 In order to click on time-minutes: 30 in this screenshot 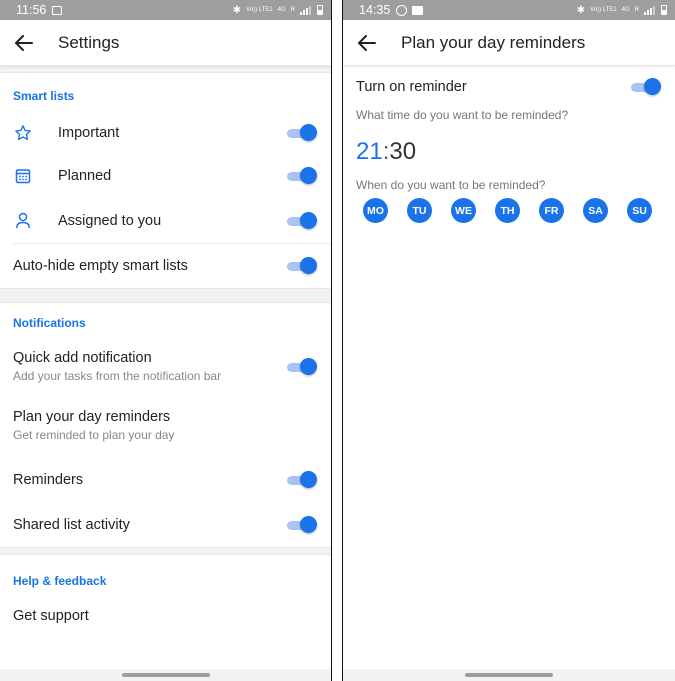, I will do `click(402, 152)`.